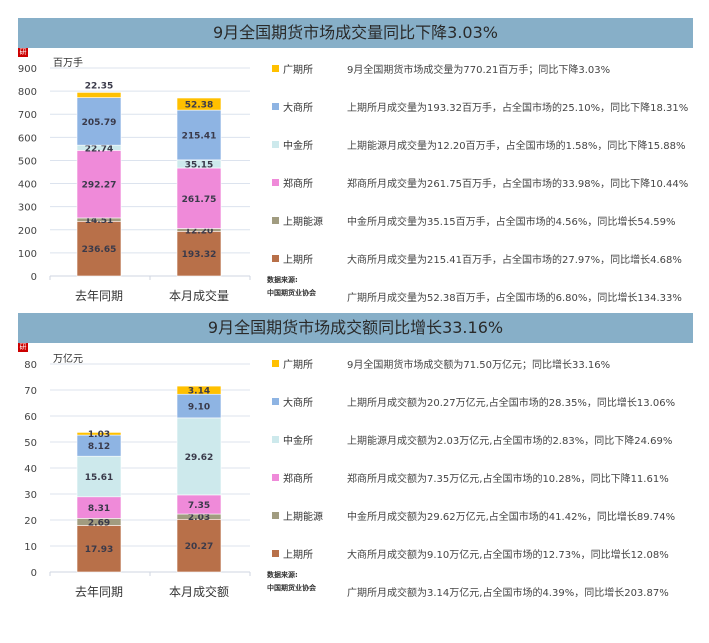 This screenshot has height=643, width=709. I want to click on y-tick-label: 400, so click(27, 185).